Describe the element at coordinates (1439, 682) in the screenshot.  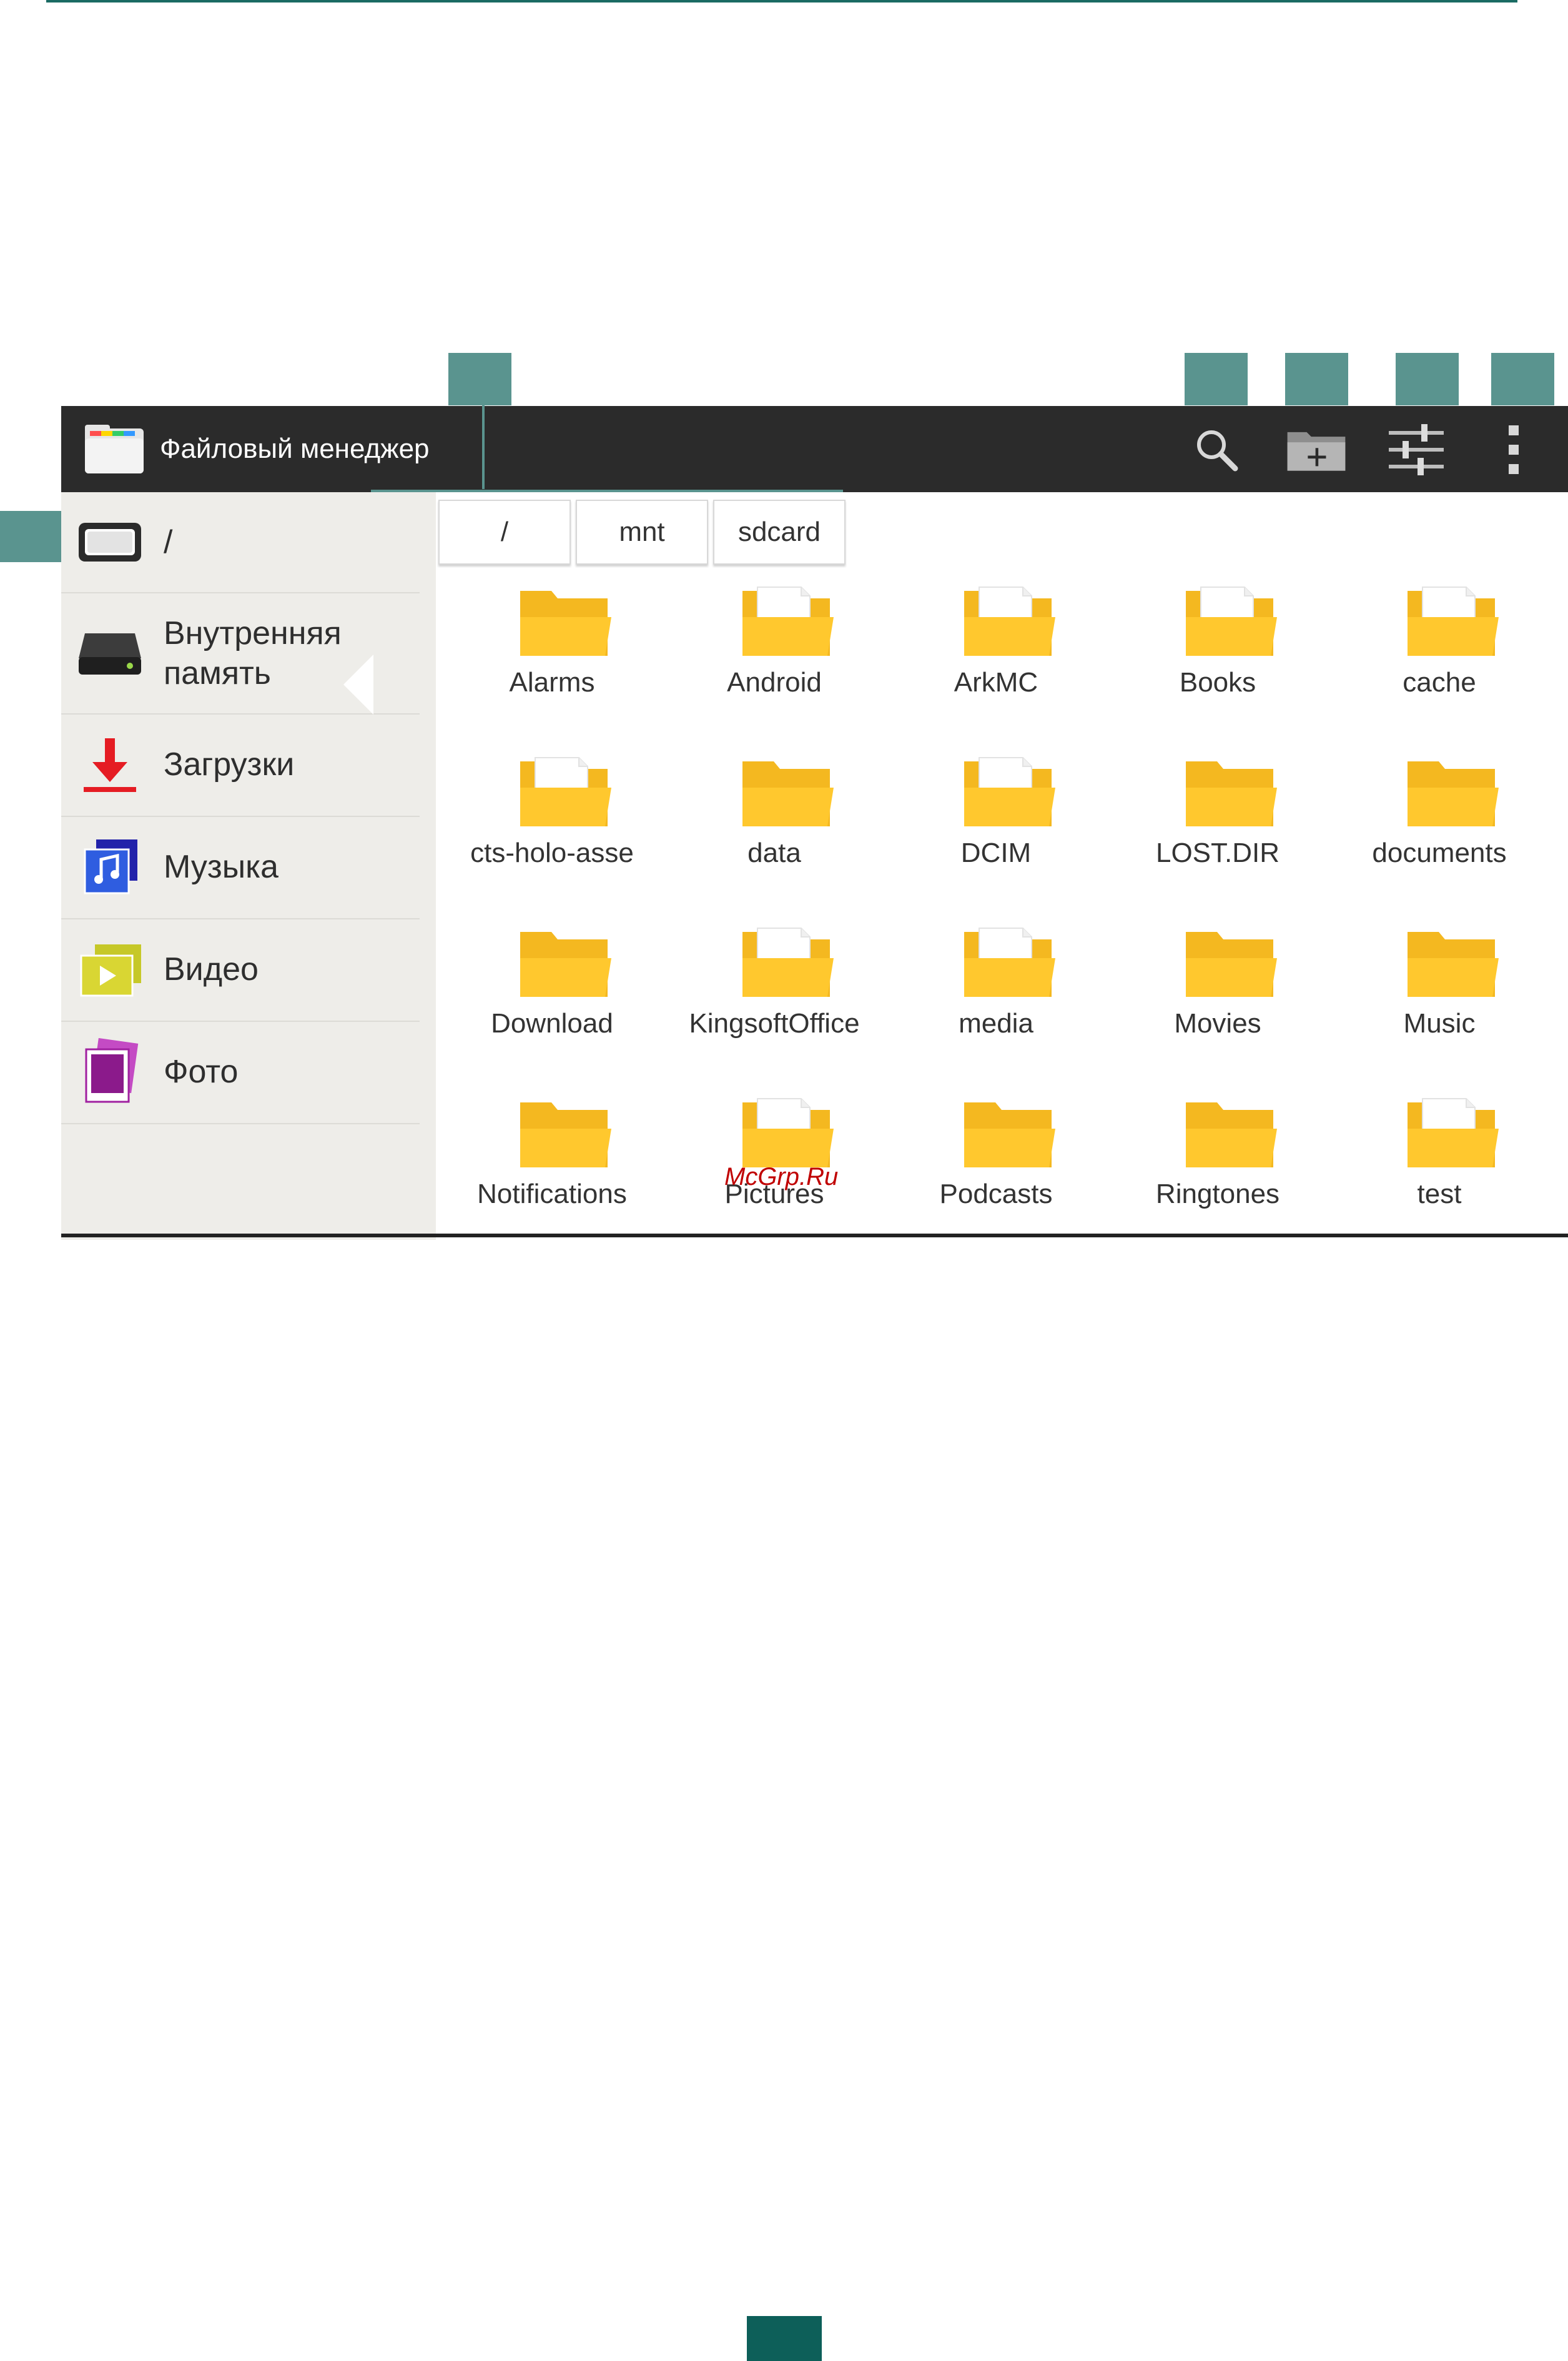
I see `folder-label: cache` at that location.